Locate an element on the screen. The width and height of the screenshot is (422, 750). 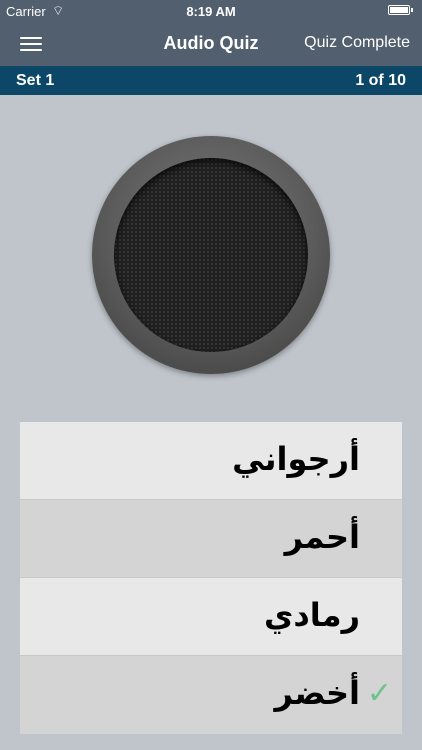
quiz-complete-button: Quiz Complete is located at coordinates (357, 43).